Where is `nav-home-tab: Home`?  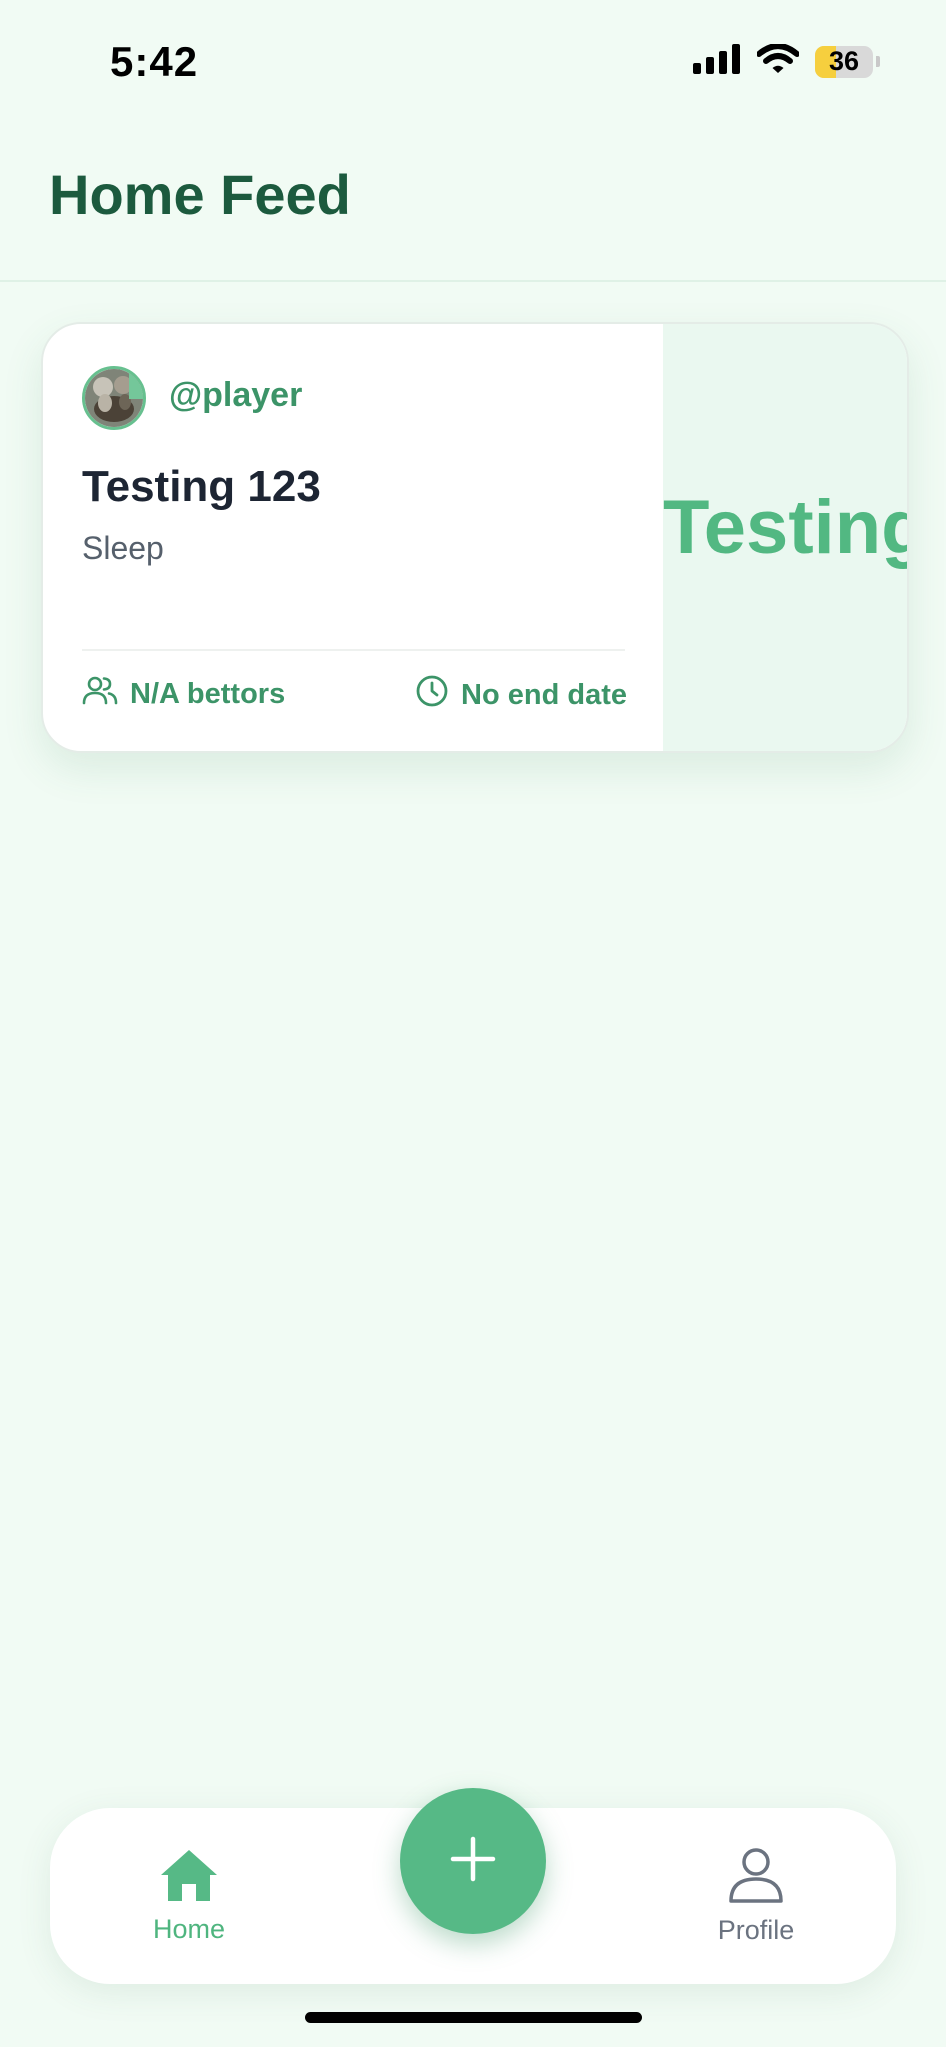
nav-home-tab: Home is located at coordinates (189, 1896).